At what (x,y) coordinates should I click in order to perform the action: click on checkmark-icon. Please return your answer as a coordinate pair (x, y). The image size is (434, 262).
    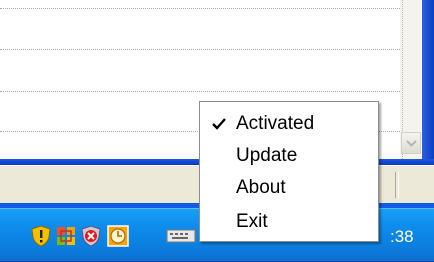
    Looking at the image, I should click on (219, 124).